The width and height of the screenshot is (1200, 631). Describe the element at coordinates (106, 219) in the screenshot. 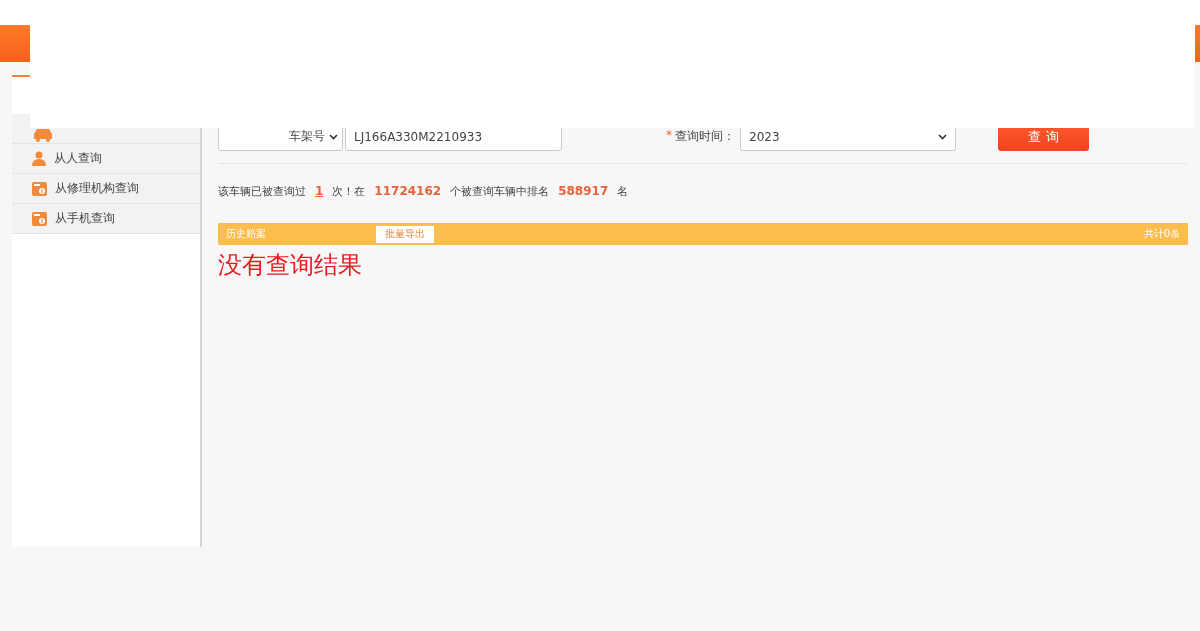

I see `sidebar-item: 从手机查询` at that location.